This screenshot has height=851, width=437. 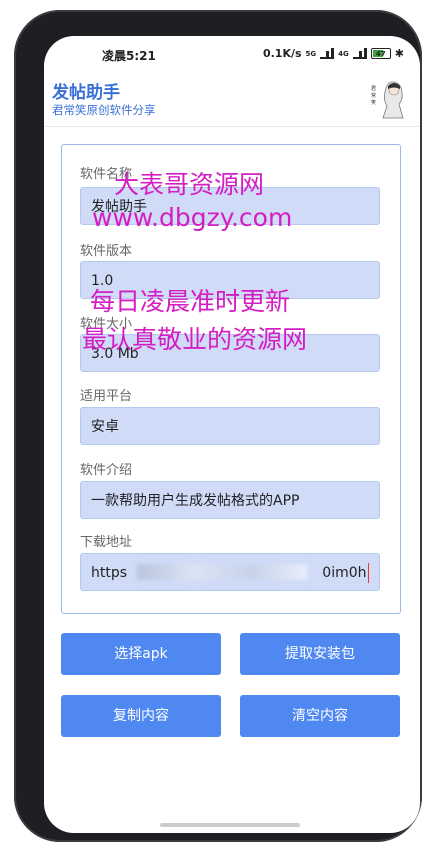 I want to click on url-suffix: 0im0h, so click(x=344, y=573).